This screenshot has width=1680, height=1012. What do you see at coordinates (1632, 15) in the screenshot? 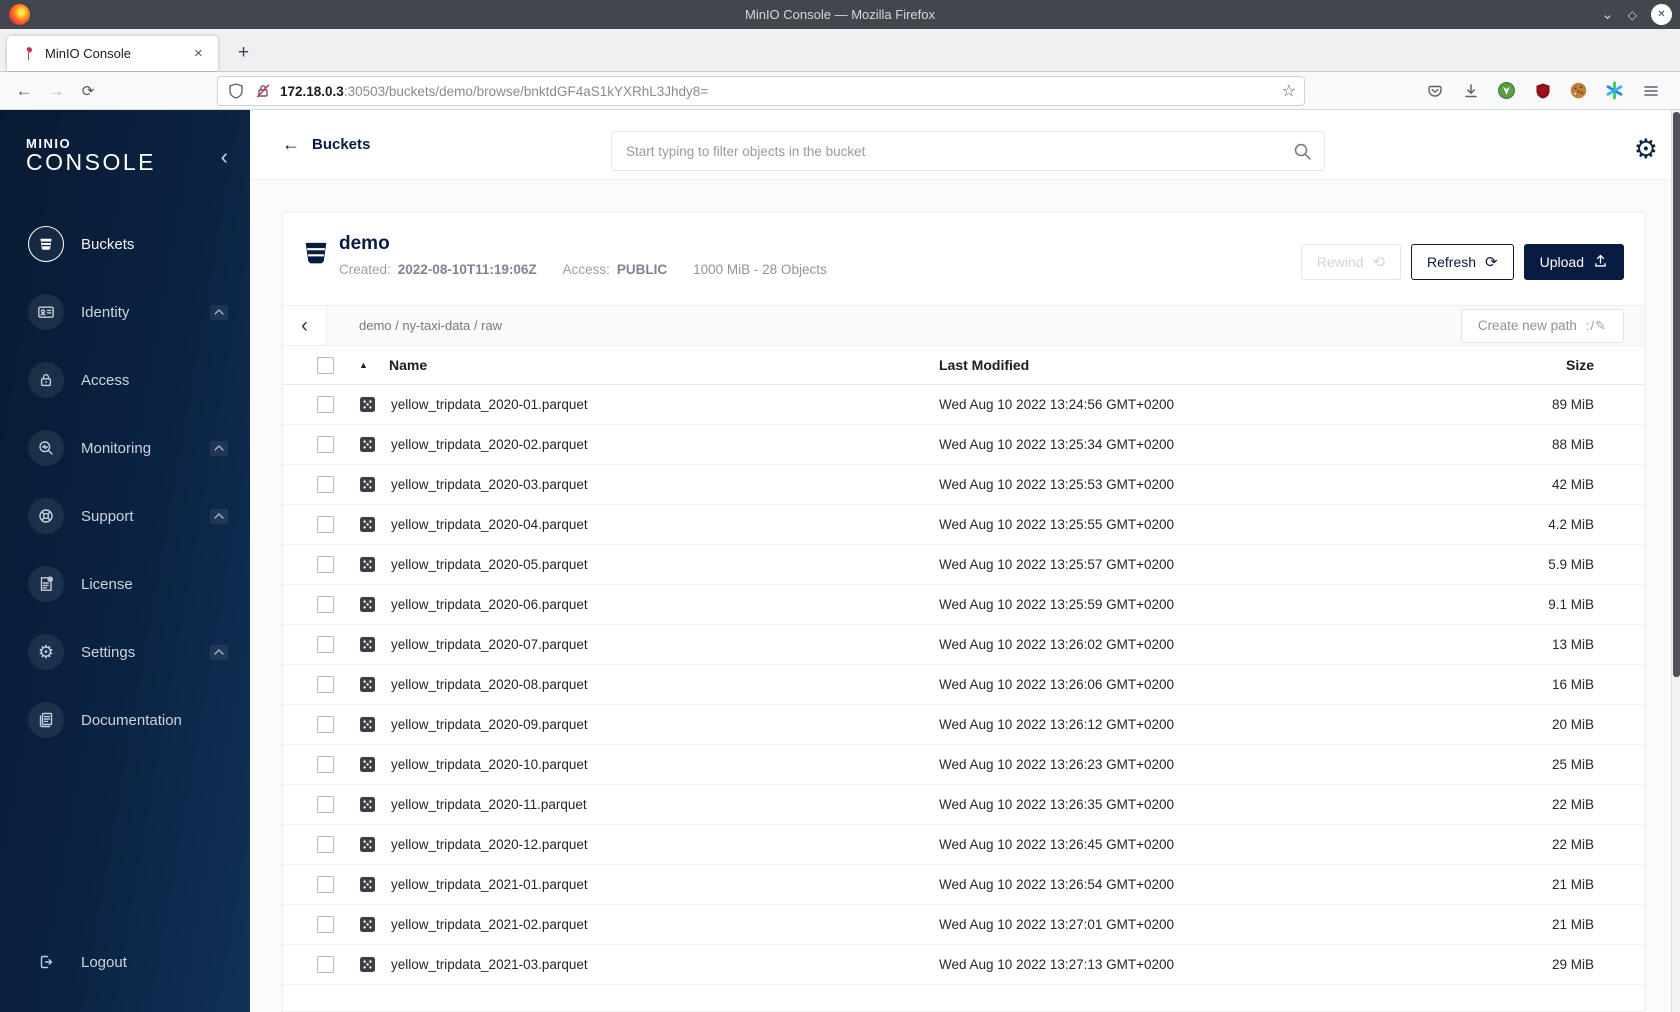
I see `window-maximize-icon: ◇` at bounding box center [1632, 15].